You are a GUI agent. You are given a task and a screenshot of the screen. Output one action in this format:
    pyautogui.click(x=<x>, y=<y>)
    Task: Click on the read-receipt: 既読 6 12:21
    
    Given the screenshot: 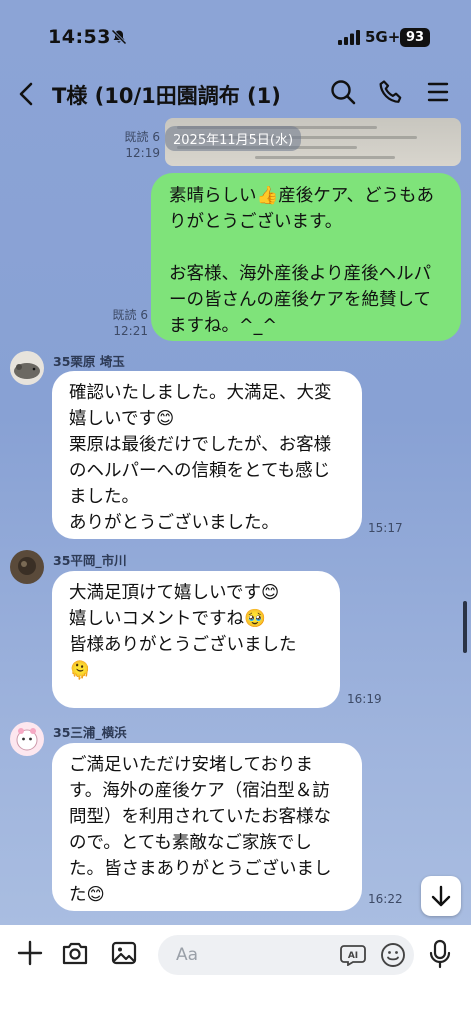 What is the action you would take?
    pyautogui.click(x=127, y=323)
    